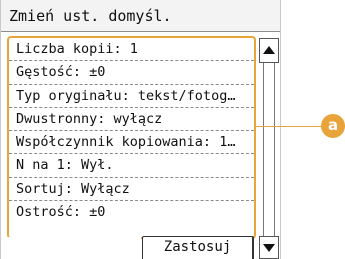 The width and height of the screenshot is (345, 259). Describe the element at coordinates (269, 152) in the screenshot. I see `scrollbar-track` at that location.